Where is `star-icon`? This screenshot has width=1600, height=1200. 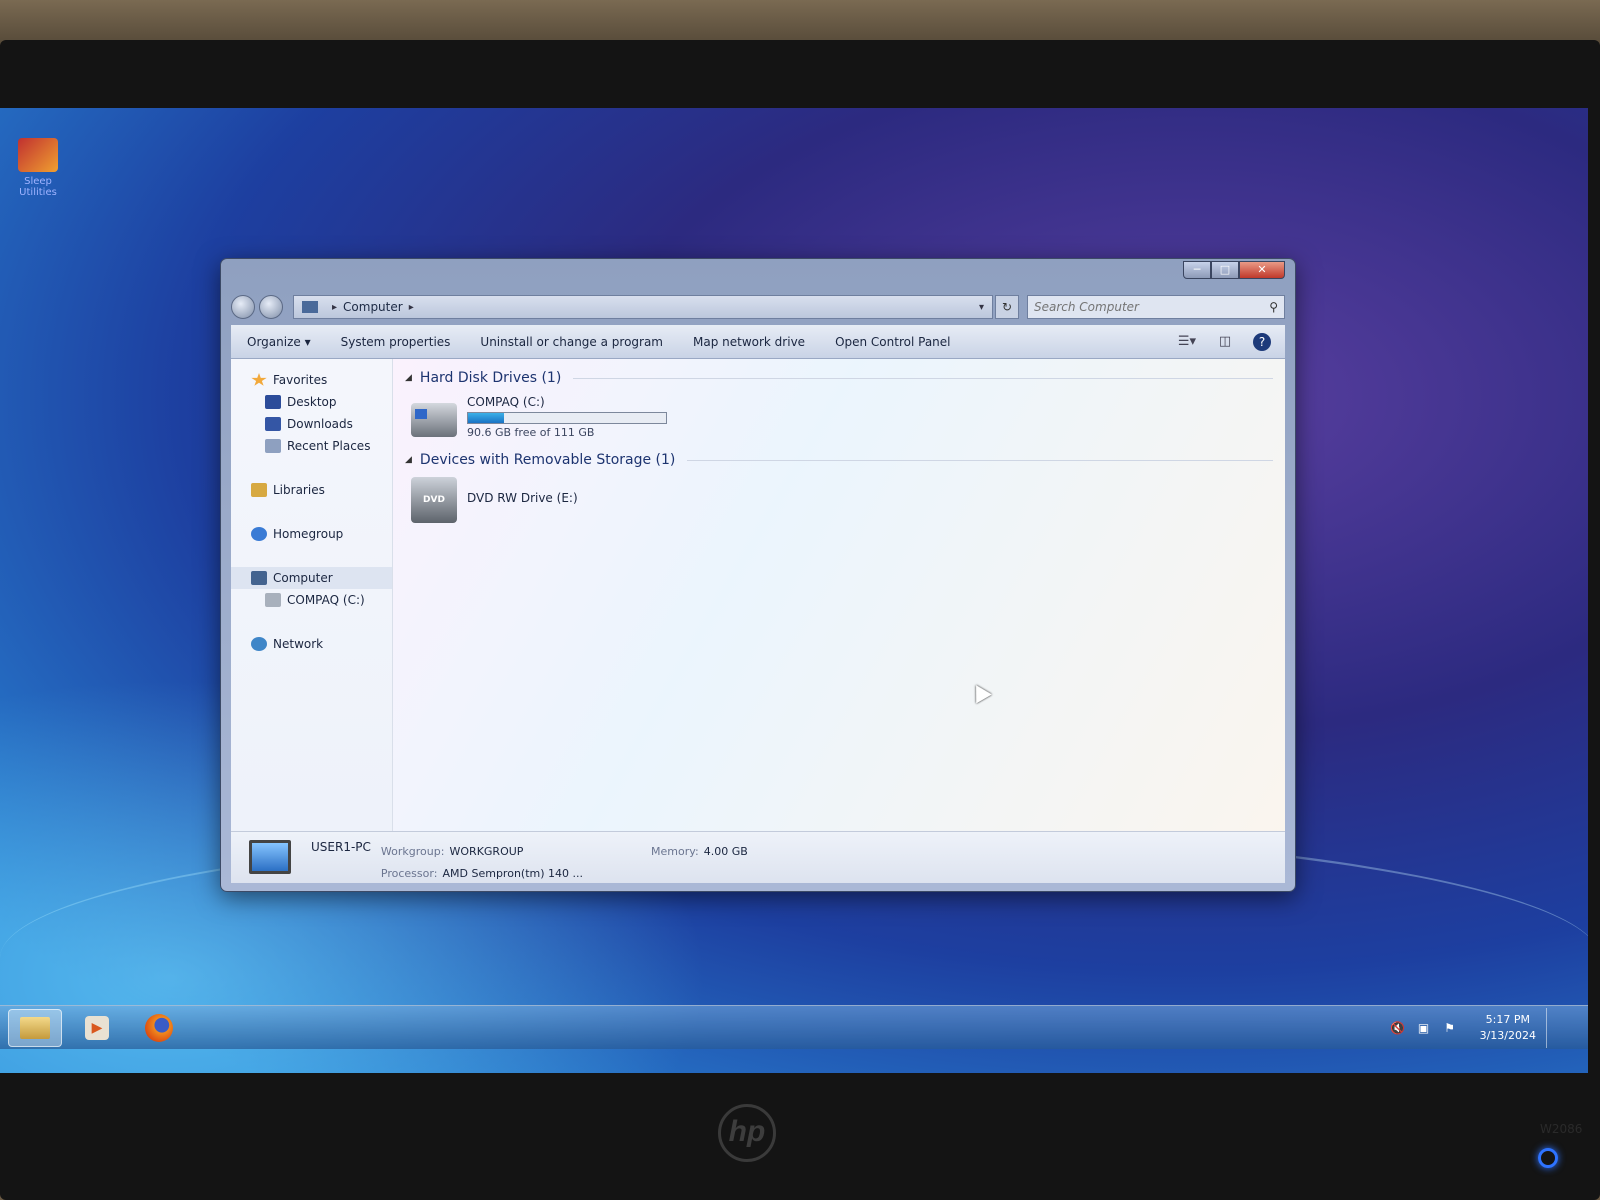
star-icon is located at coordinates (259, 379).